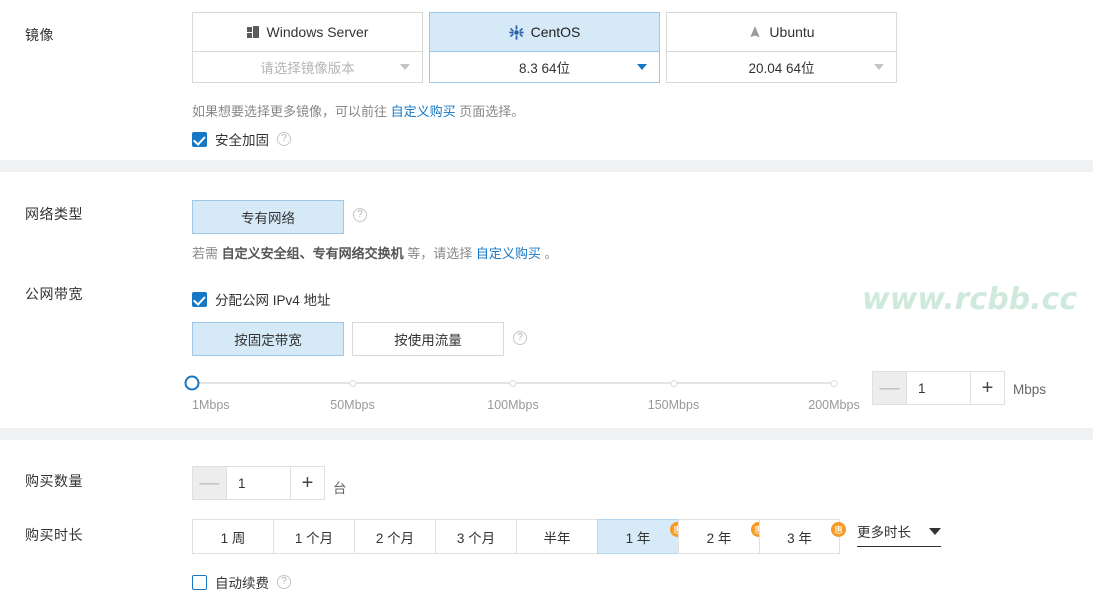 The height and width of the screenshot is (605, 1093). Describe the element at coordinates (352, 405) in the screenshot. I see `slider-label-50mbps: 50Mbps` at that location.